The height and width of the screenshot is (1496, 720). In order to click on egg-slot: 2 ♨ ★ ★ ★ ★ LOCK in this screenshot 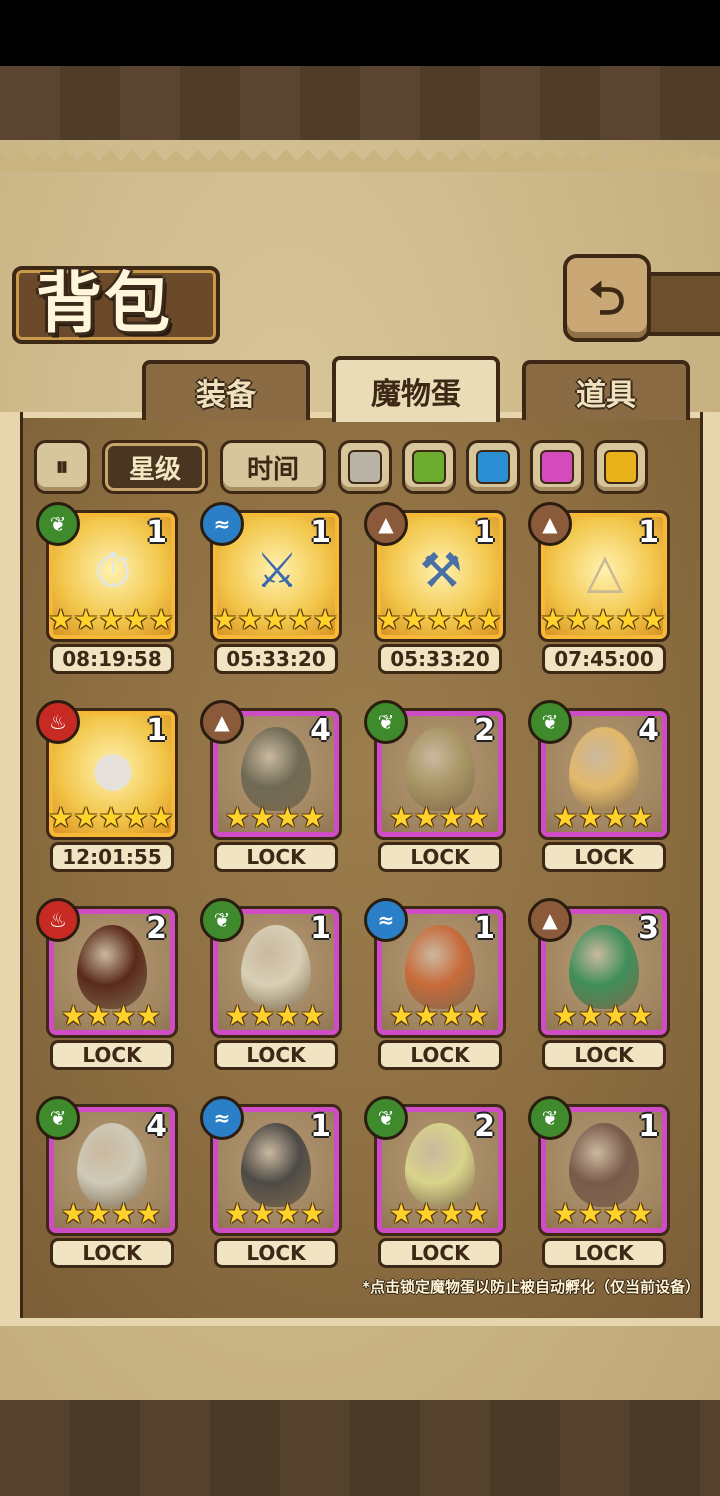, I will do `click(108, 985)`.